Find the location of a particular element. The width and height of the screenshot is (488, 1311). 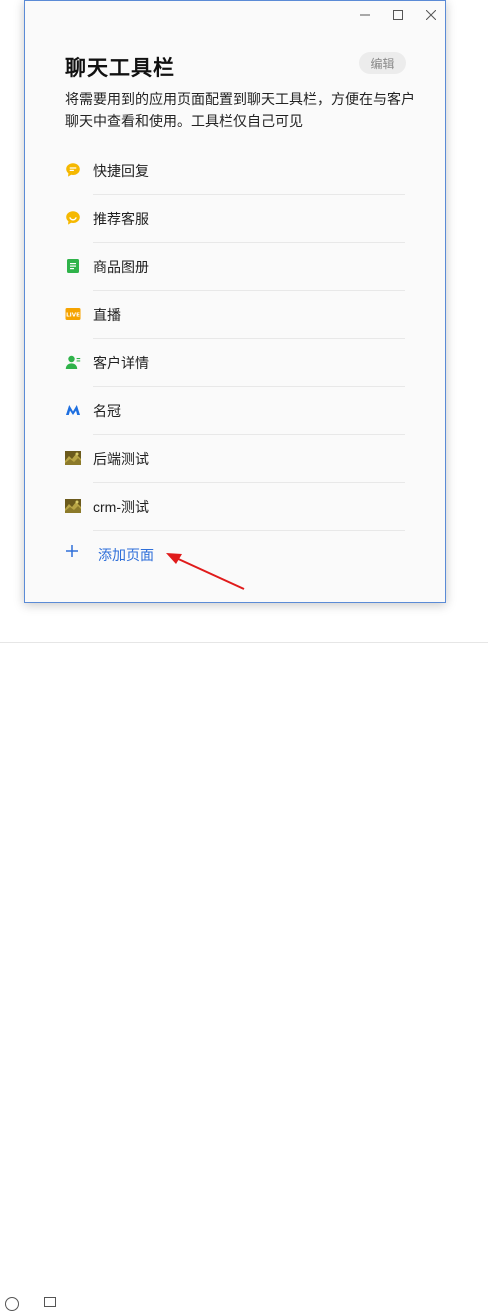

edit-button: 编辑 is located at coordinates (382, 63).